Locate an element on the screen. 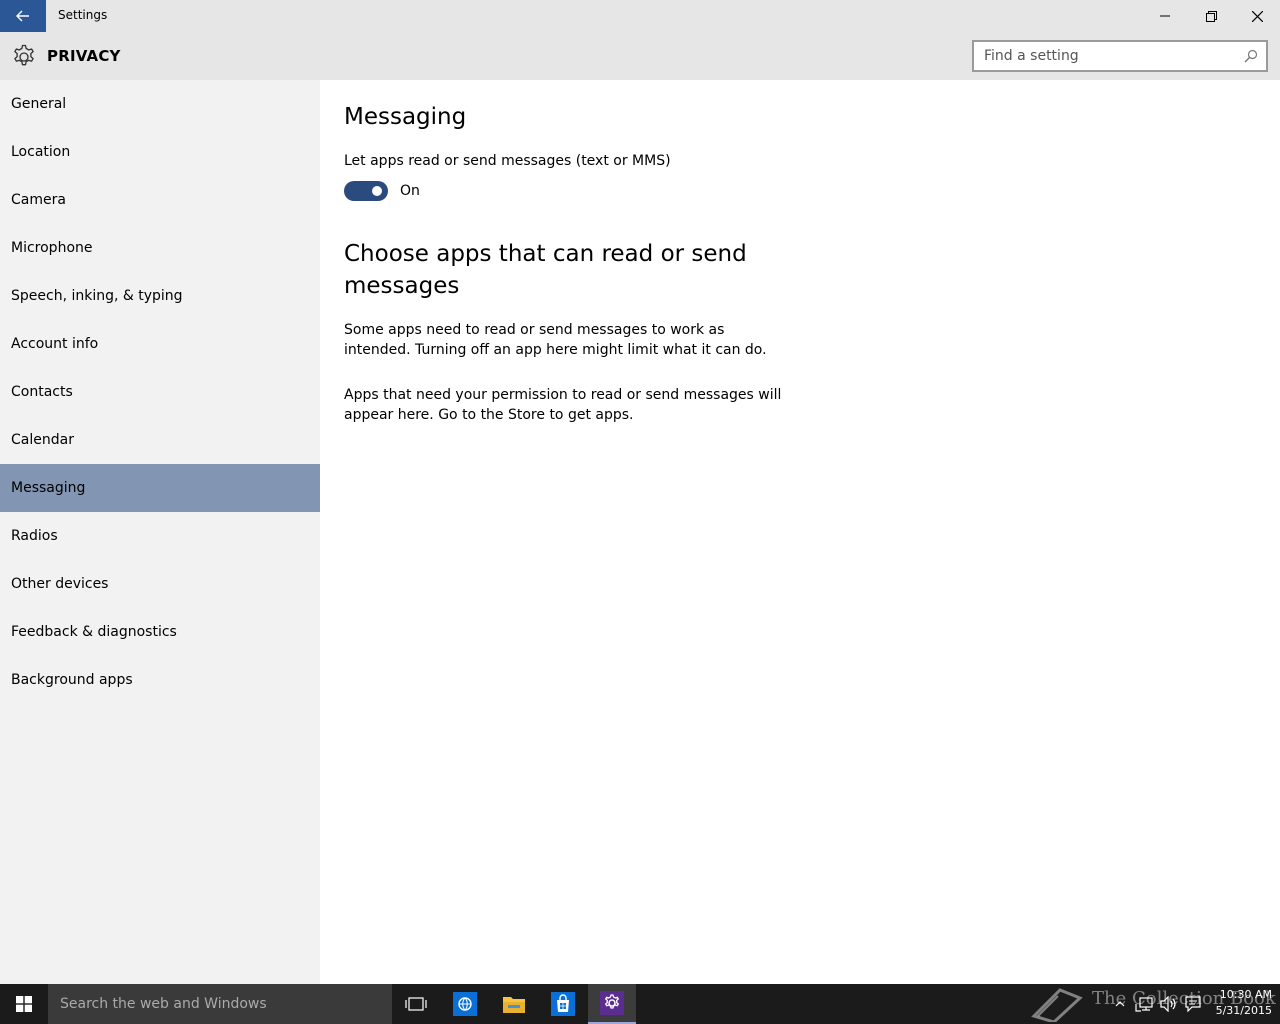  windows-logo-icon is located at coordinates (24, 1004).